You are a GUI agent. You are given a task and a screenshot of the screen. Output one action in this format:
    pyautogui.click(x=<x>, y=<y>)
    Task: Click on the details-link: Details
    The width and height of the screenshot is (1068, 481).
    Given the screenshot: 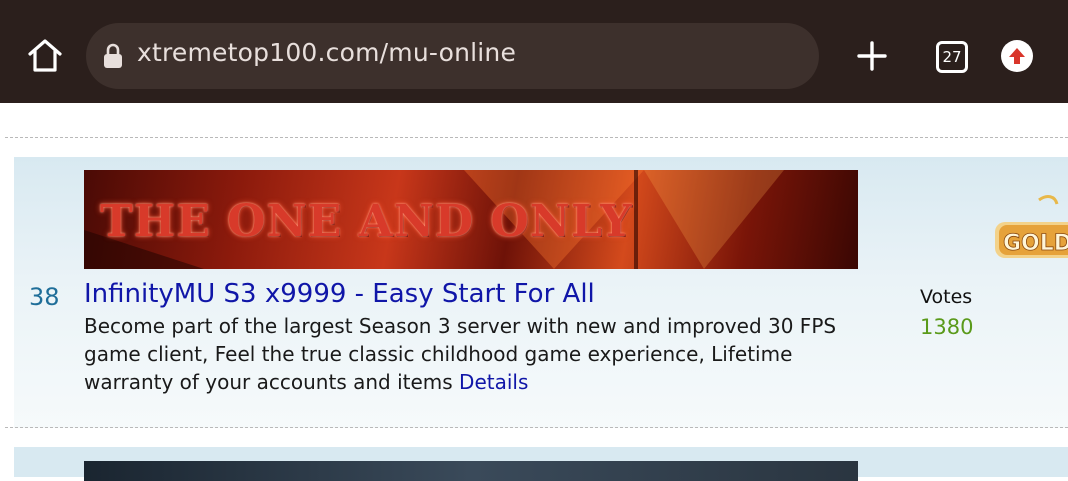 What is the action you would take?
    pyautogui.click(x=493, y=382)
    